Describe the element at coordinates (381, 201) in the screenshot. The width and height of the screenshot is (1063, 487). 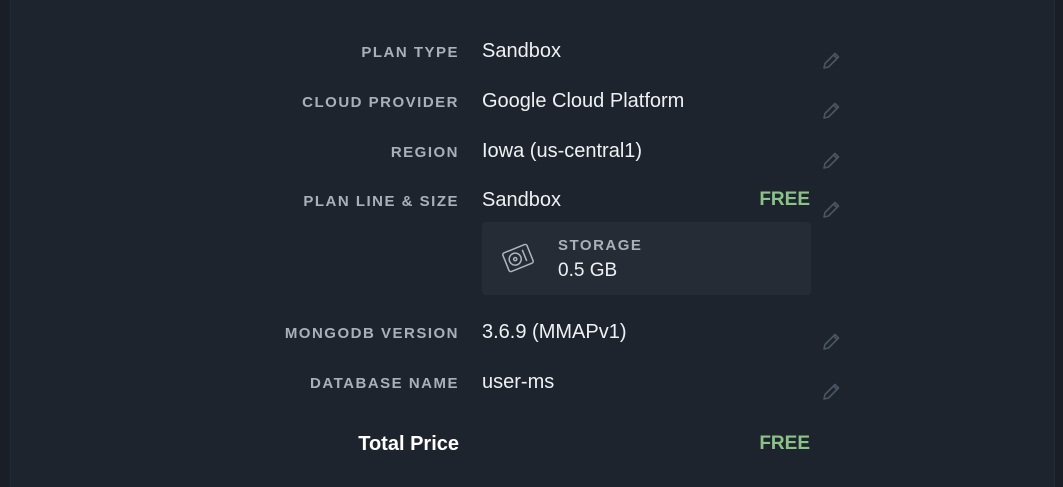
I see `plan-line-size-label: PLAN LINE & SIZE` at that location.